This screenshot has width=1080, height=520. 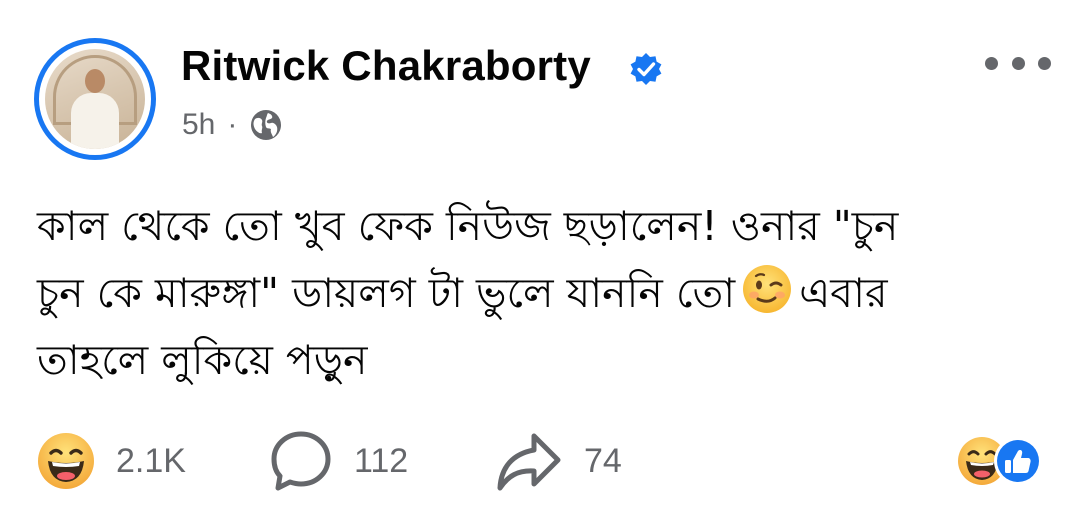 What do you see at coordinates (646, 69) in the screenshot?
I see `verified-badge-icon` at bounding box center [646, 69].